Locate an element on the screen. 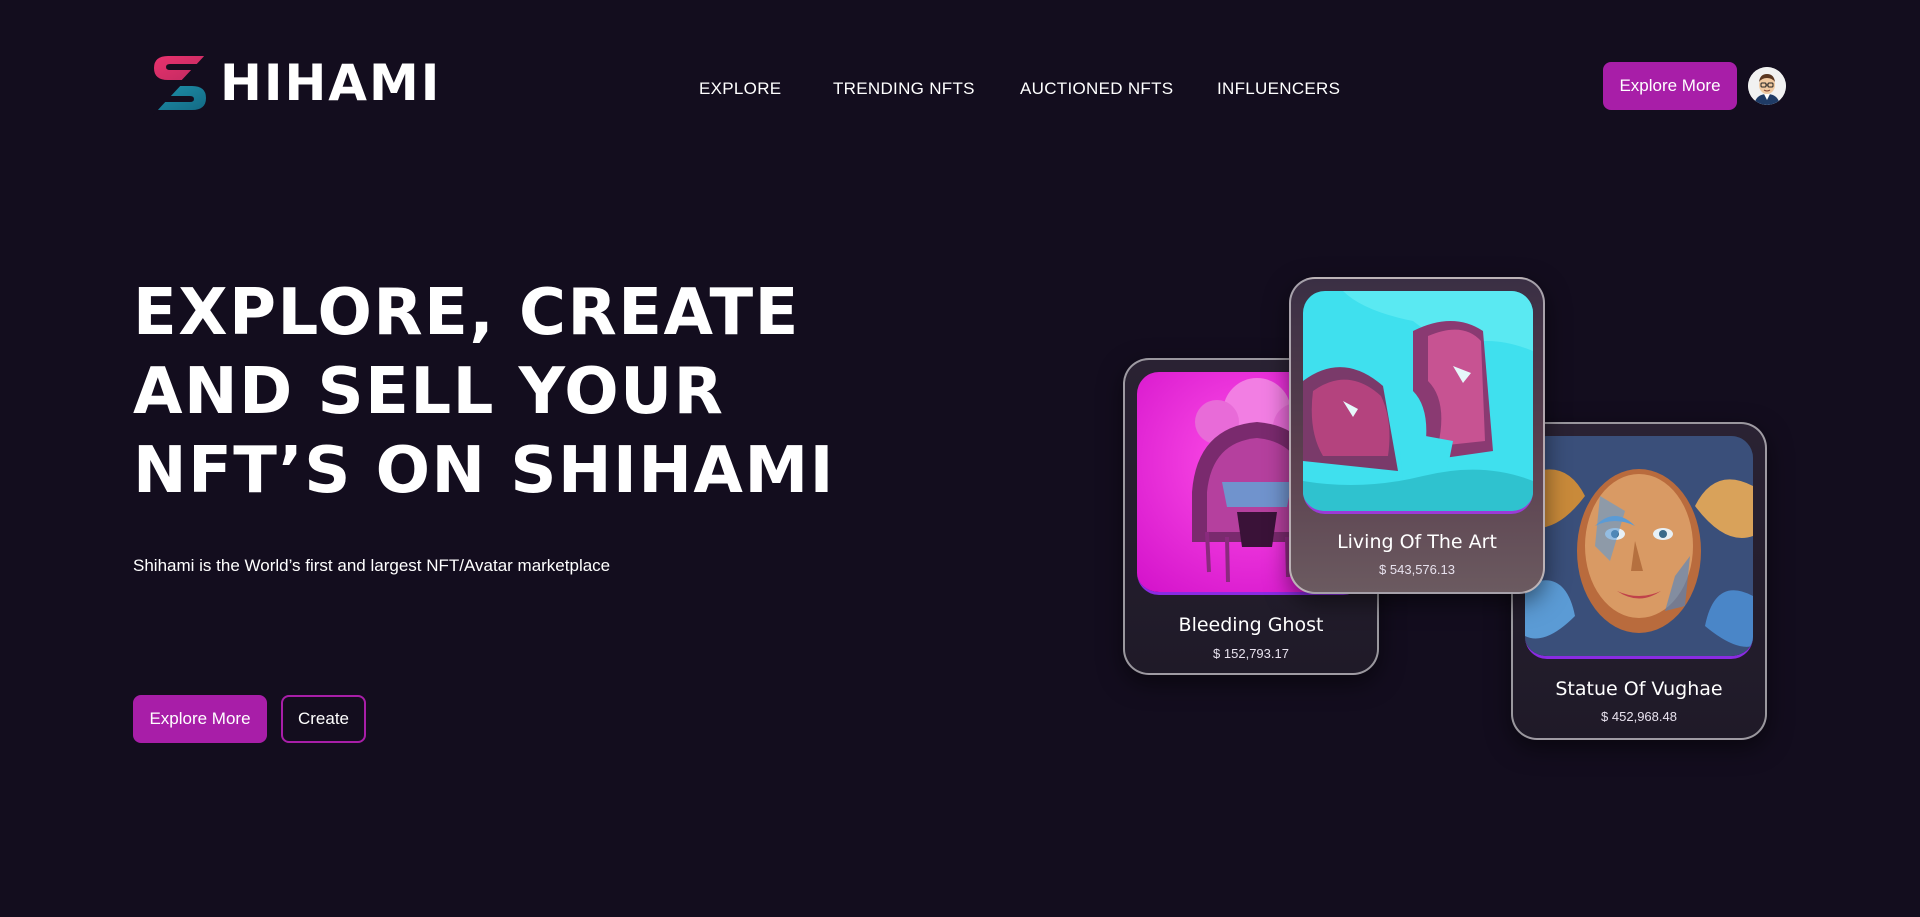  brand-logo: HIHAMI is located at coordinates (294, 83).